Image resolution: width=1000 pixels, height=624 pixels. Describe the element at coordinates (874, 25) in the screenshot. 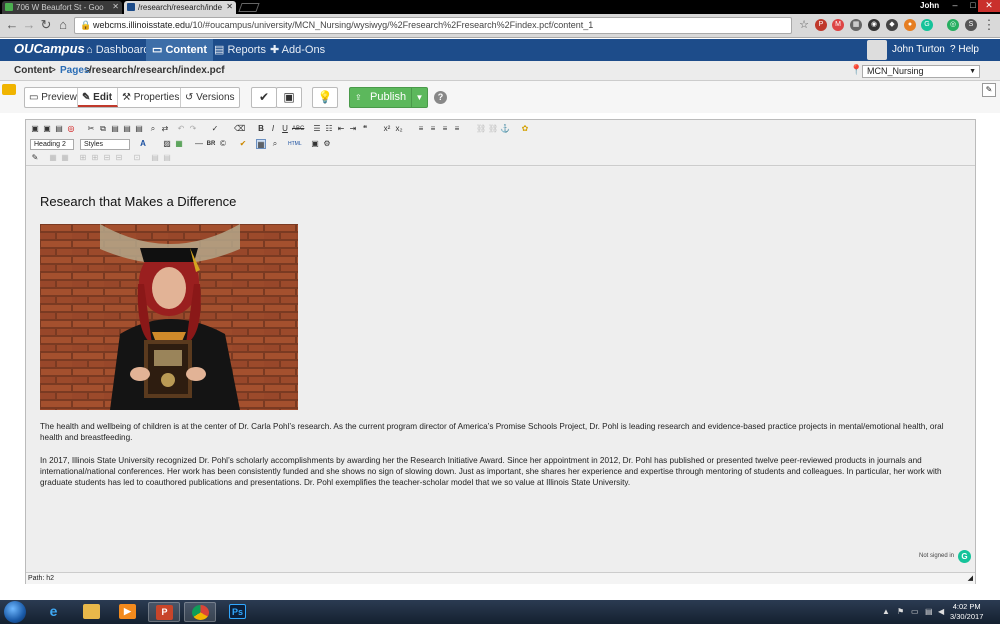

I see `extension-icon: ◉` at that location.